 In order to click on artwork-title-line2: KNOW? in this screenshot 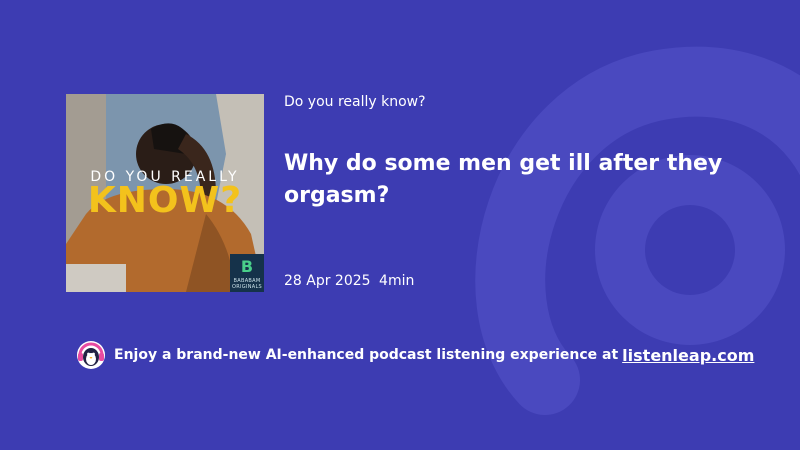, I will do `click(165, 200)`.